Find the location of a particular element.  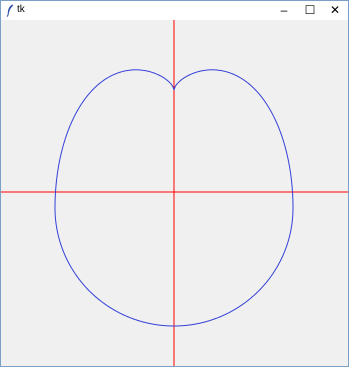

minimize-icon: – is located at coordinates (284, 10).